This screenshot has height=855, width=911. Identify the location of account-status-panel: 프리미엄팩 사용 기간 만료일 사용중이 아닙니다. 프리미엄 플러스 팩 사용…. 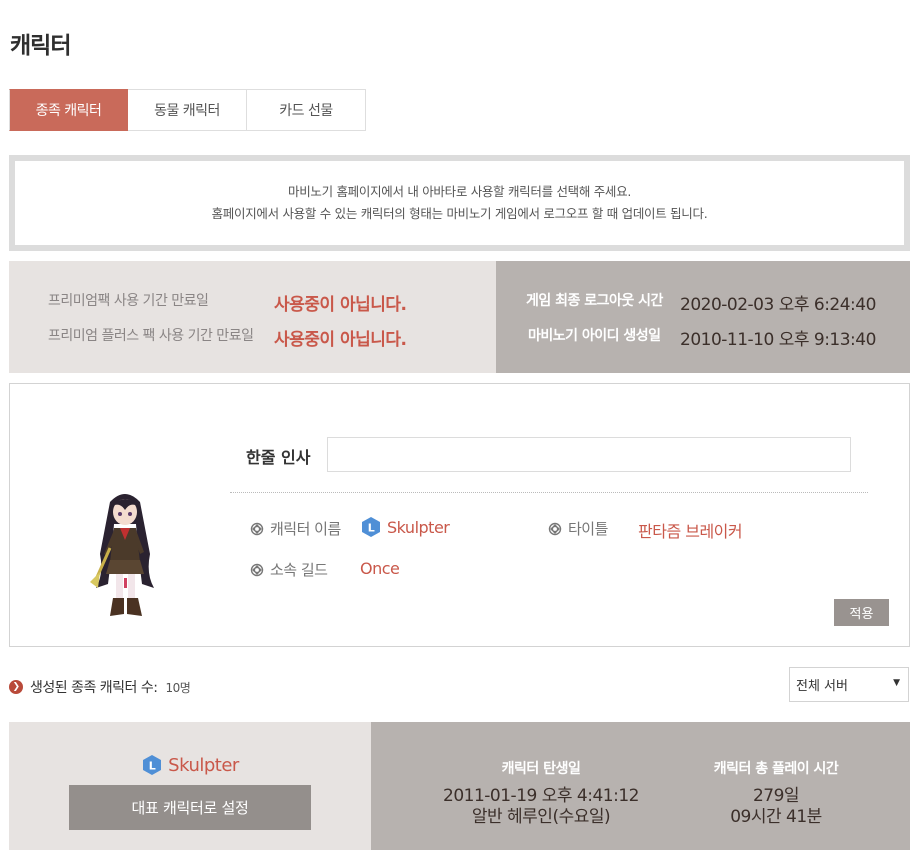
(459, 317).